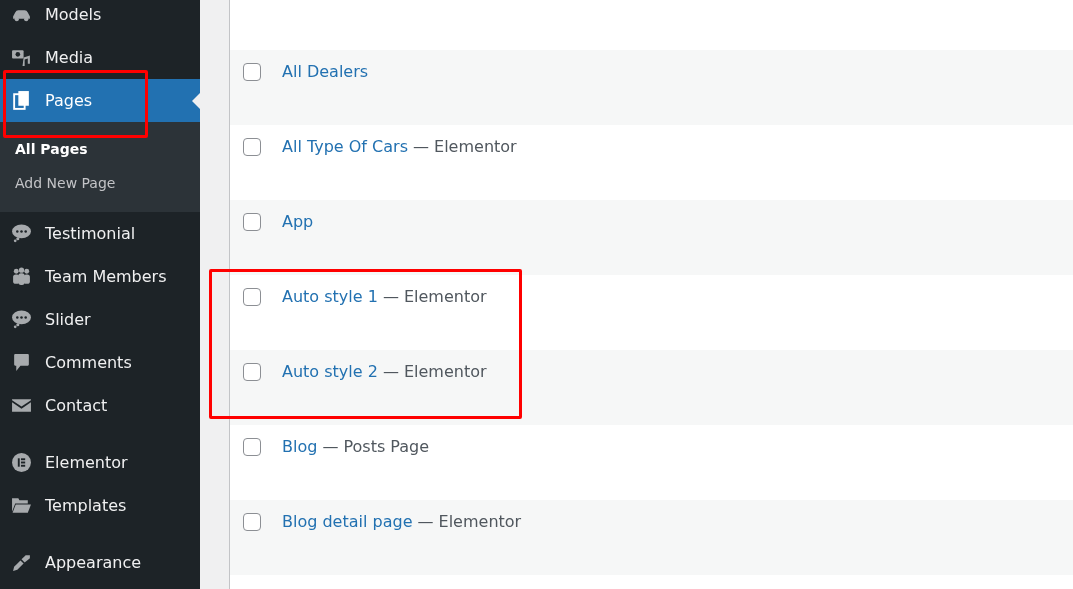  I want to click on sidebar-item: Comments, so click(100, 362).